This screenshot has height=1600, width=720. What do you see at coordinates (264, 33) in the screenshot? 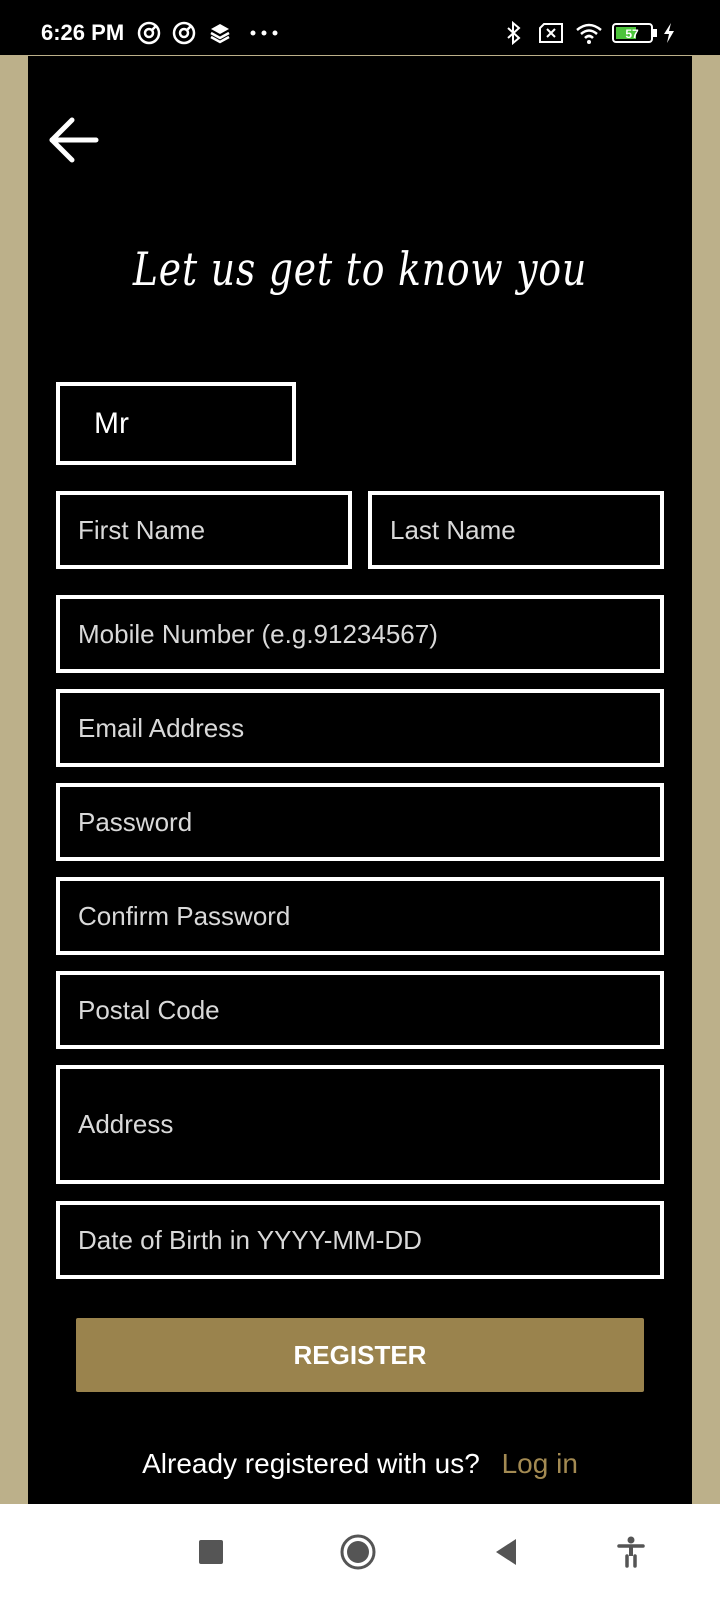
I see `more-dots-icon` at bounding box center [264, 33].